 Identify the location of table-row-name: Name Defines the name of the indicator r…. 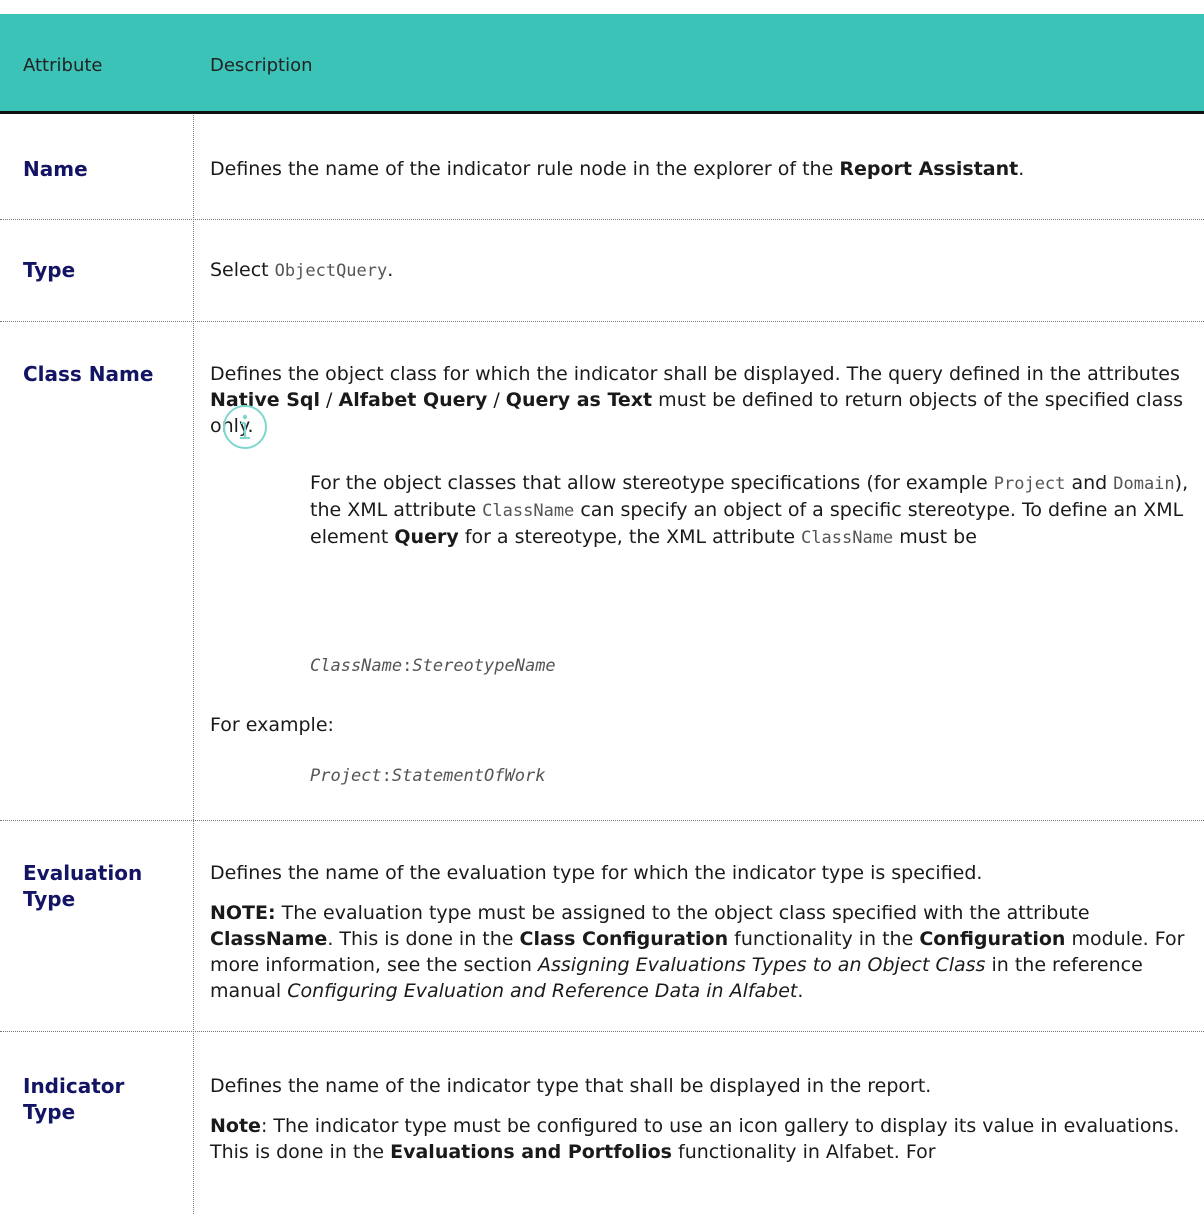
(602, 167).